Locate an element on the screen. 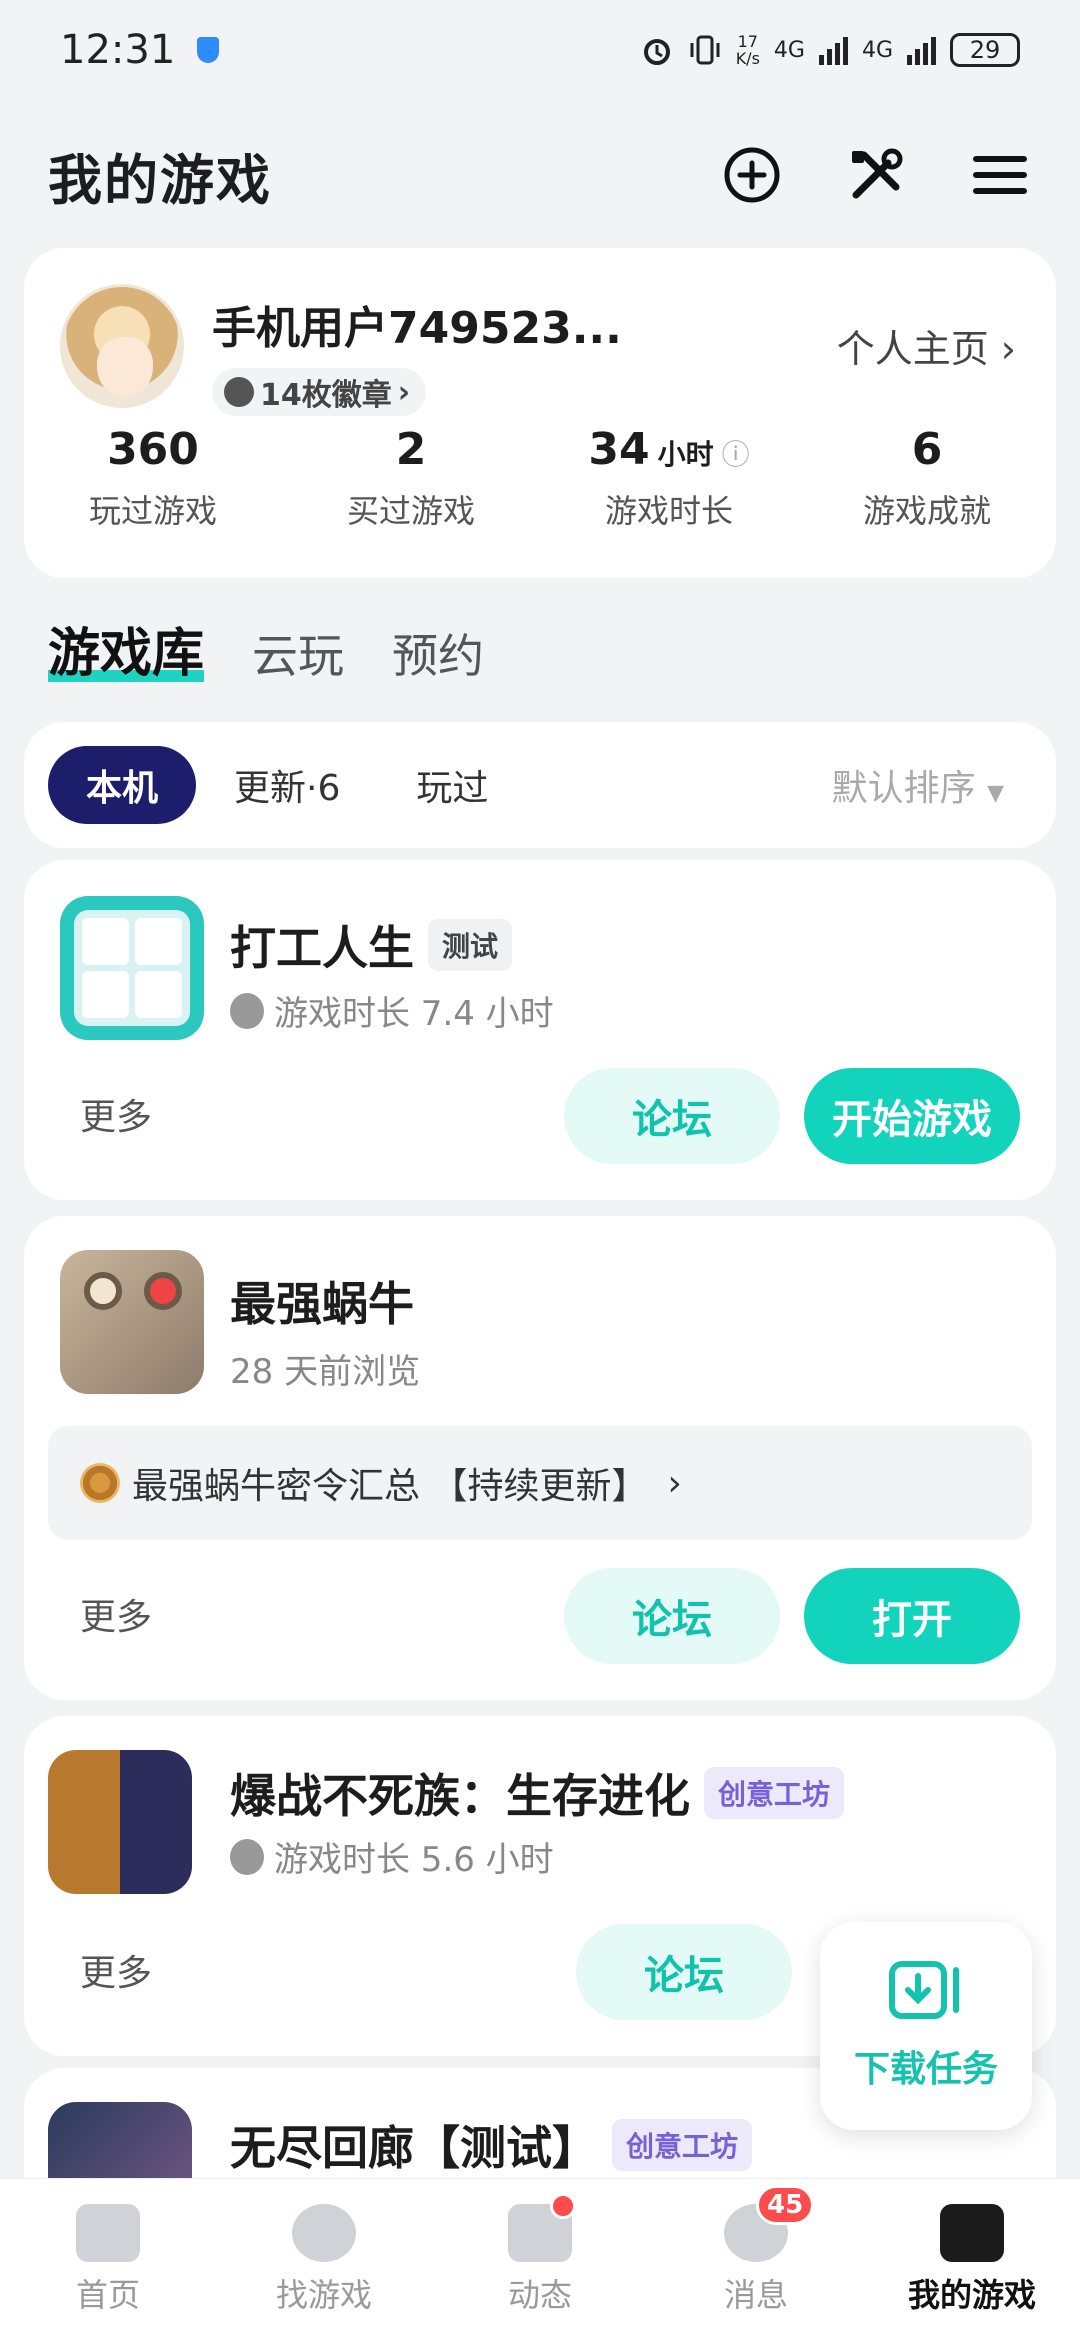  status-icons: 17 K/s 4G 4G 29 is located at coordinates (830, 50).